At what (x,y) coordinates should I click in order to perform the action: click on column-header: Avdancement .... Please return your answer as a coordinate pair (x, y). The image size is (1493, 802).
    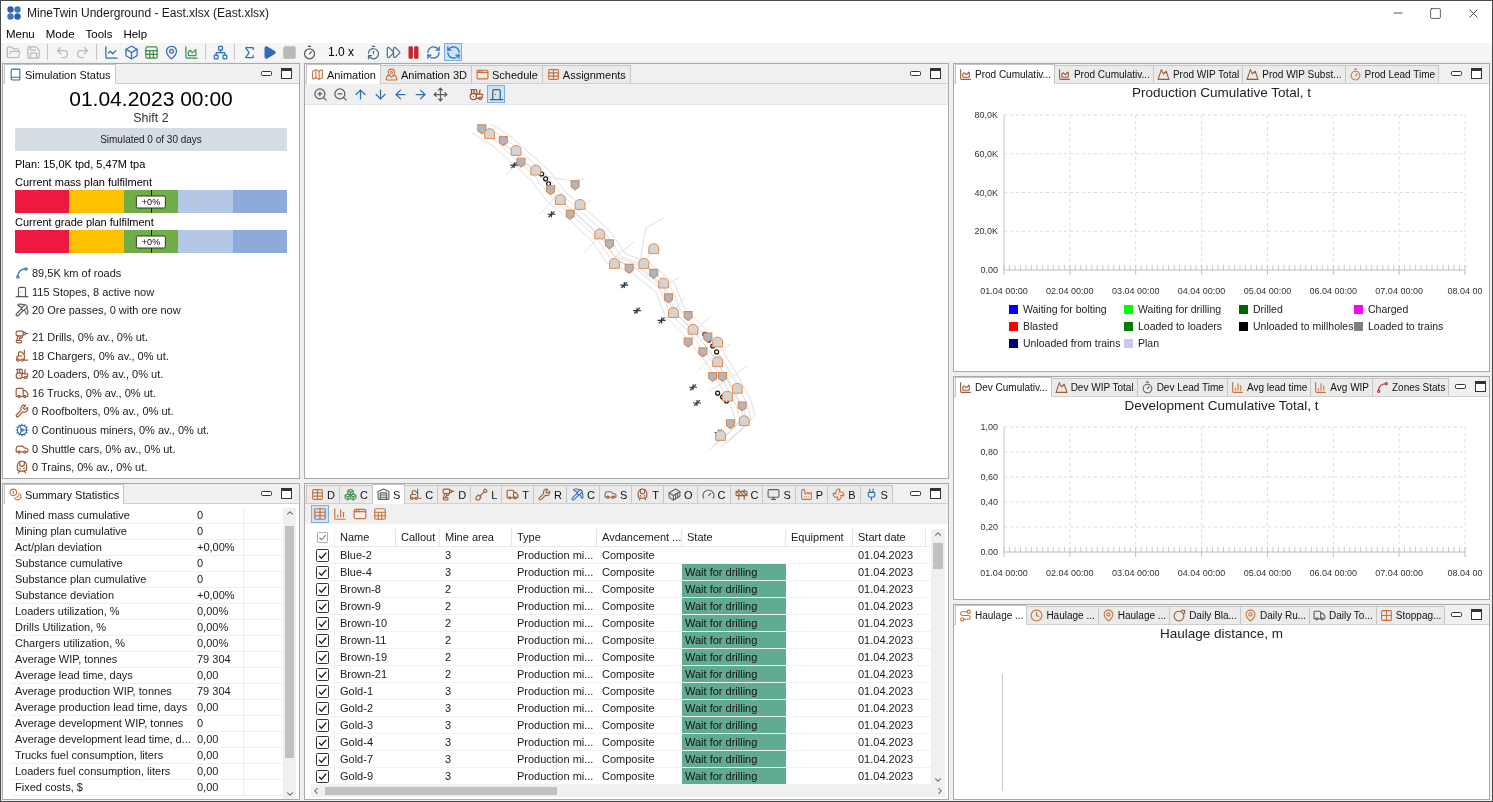
    Looking at the image, I should click on (639, 537).